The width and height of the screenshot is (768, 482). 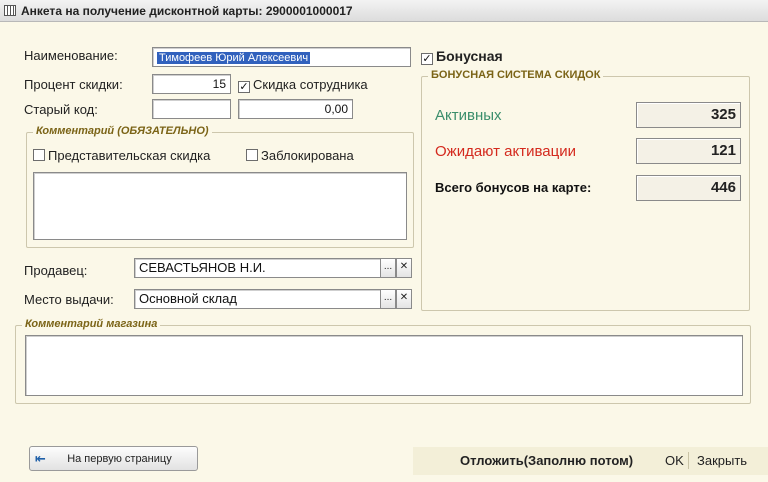 What do you see at coordinates (220, 206) in the screenshot?
I see `comment-textarea` at bounding box center [220, 206].